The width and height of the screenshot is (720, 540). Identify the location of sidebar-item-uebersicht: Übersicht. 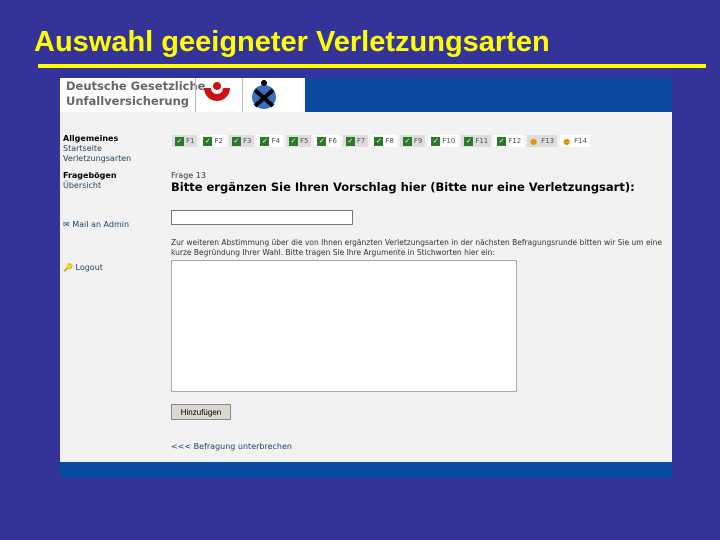
(90, 186).